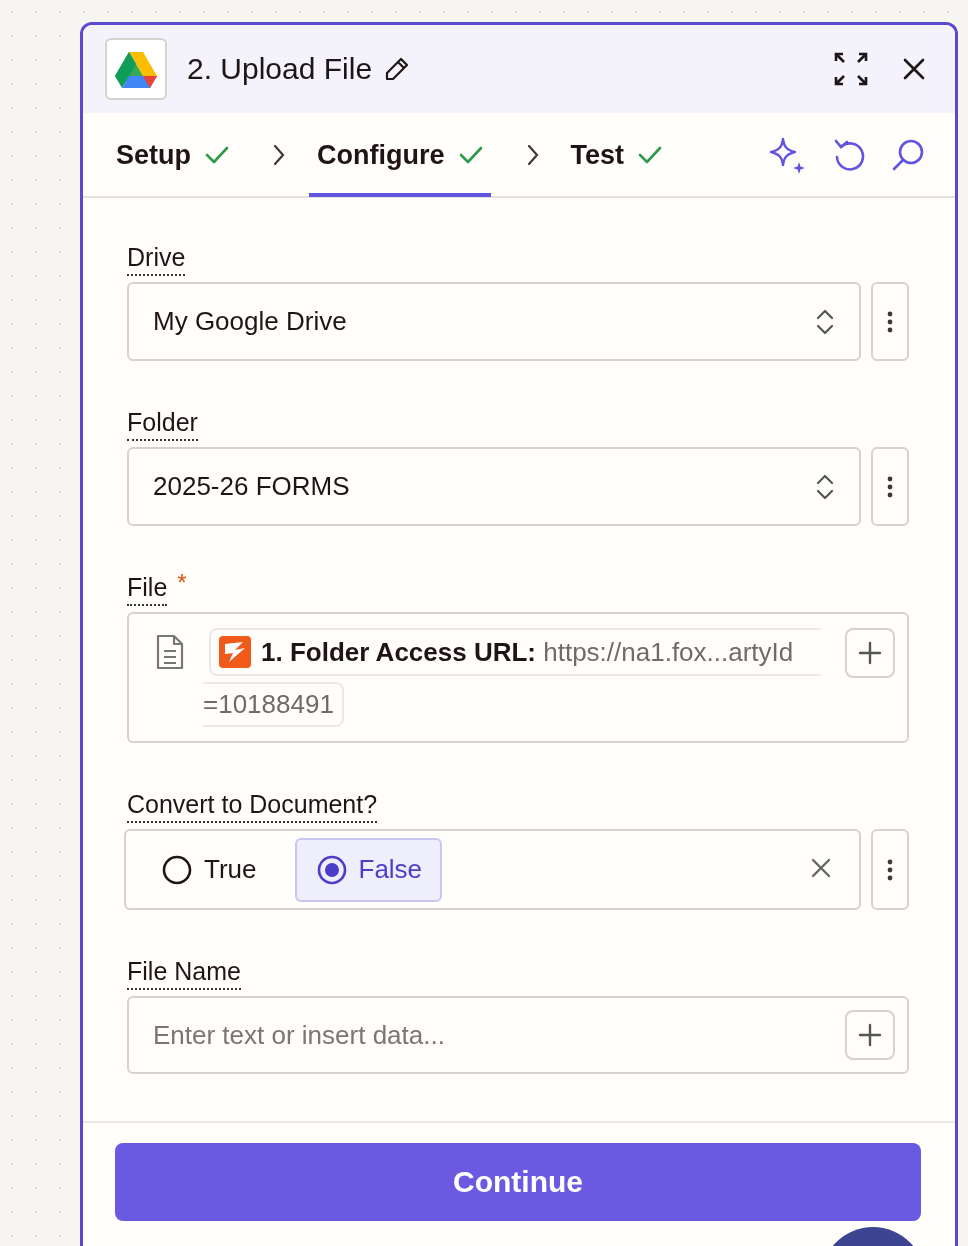 The width and height of the screenshot is (968, 1246). What do you see at coordinates (136, 69) in the screenshot?
I see `drive-logo-icon` at bounding box center [136, 69].